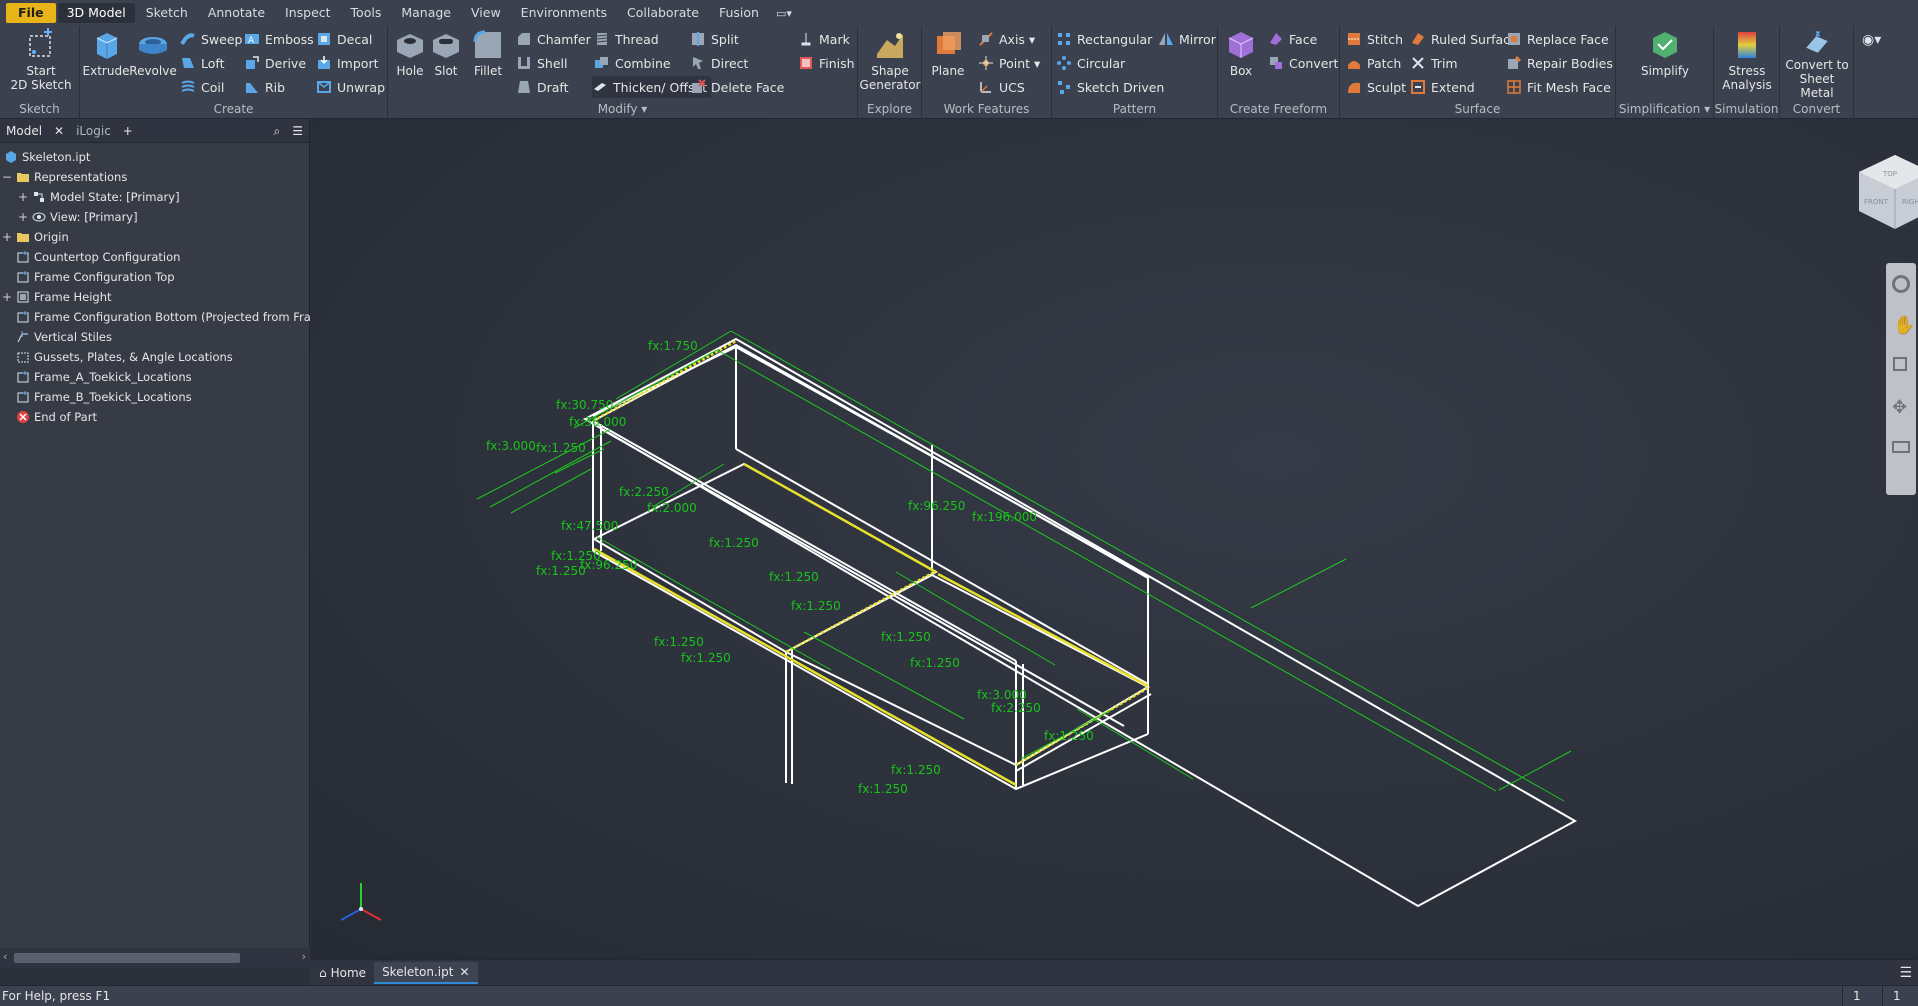  Describe the element at coordinates (155, 257) in the screenshot. I see `tree-item-countertop-configuration: Countertop Configuration` at that location.